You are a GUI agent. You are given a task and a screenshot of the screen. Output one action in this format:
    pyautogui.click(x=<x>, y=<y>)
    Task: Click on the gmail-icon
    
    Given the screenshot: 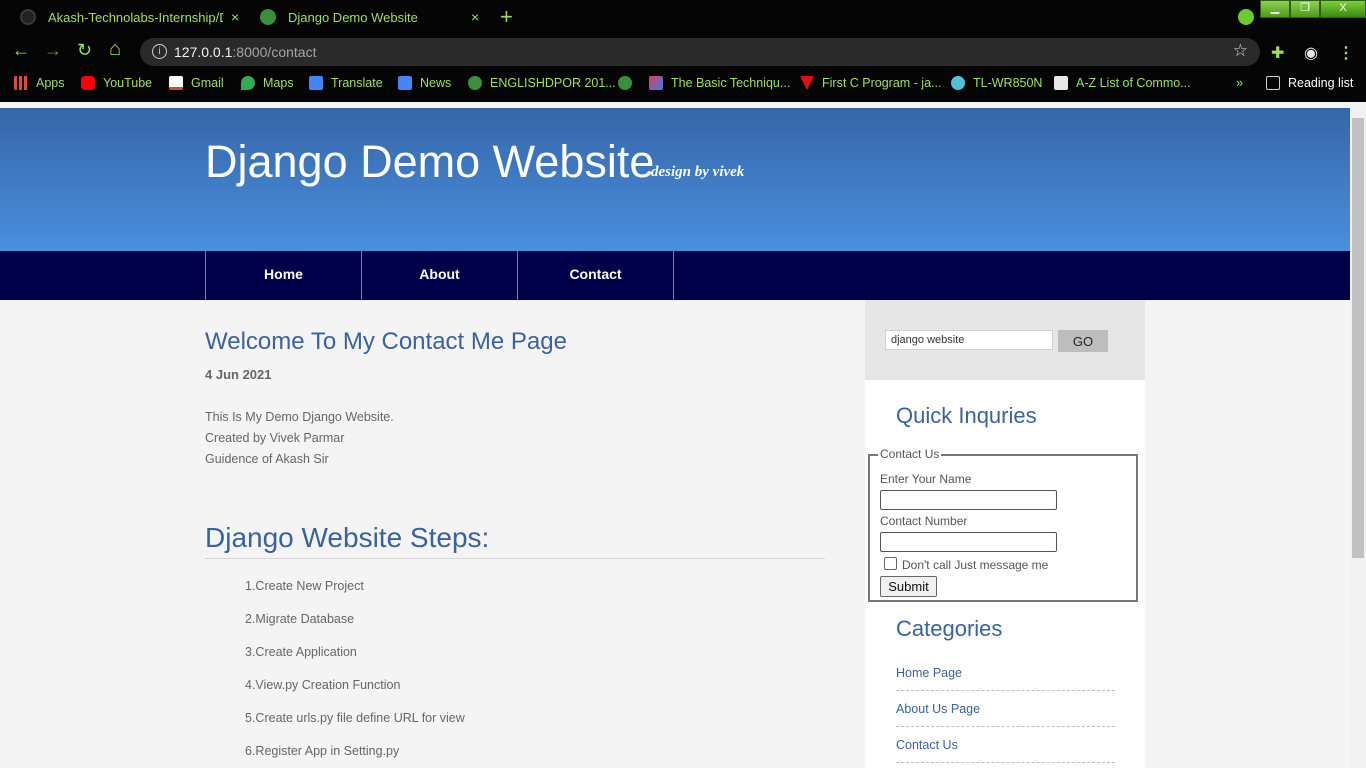 What is the action you would take?
    pyautogui.click(x=176, y=83)
    